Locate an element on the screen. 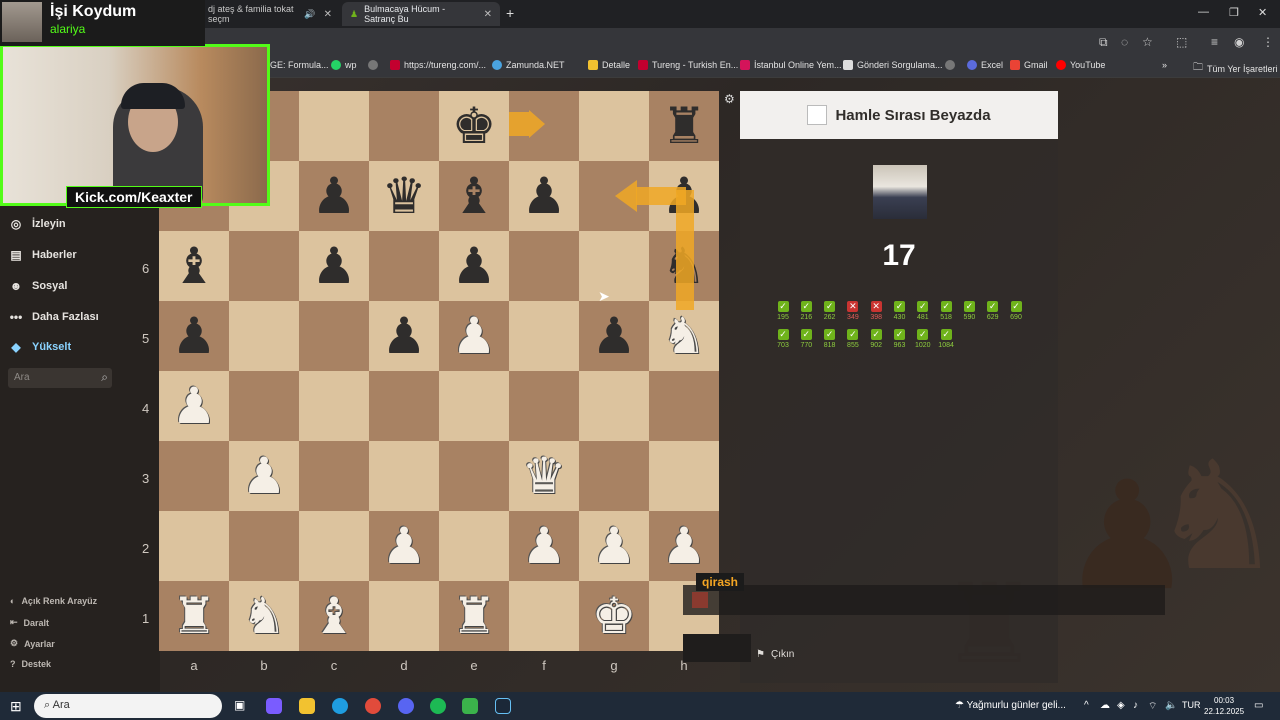  puzzle-result: ✕ 349 is located at coordinates (853, 311).